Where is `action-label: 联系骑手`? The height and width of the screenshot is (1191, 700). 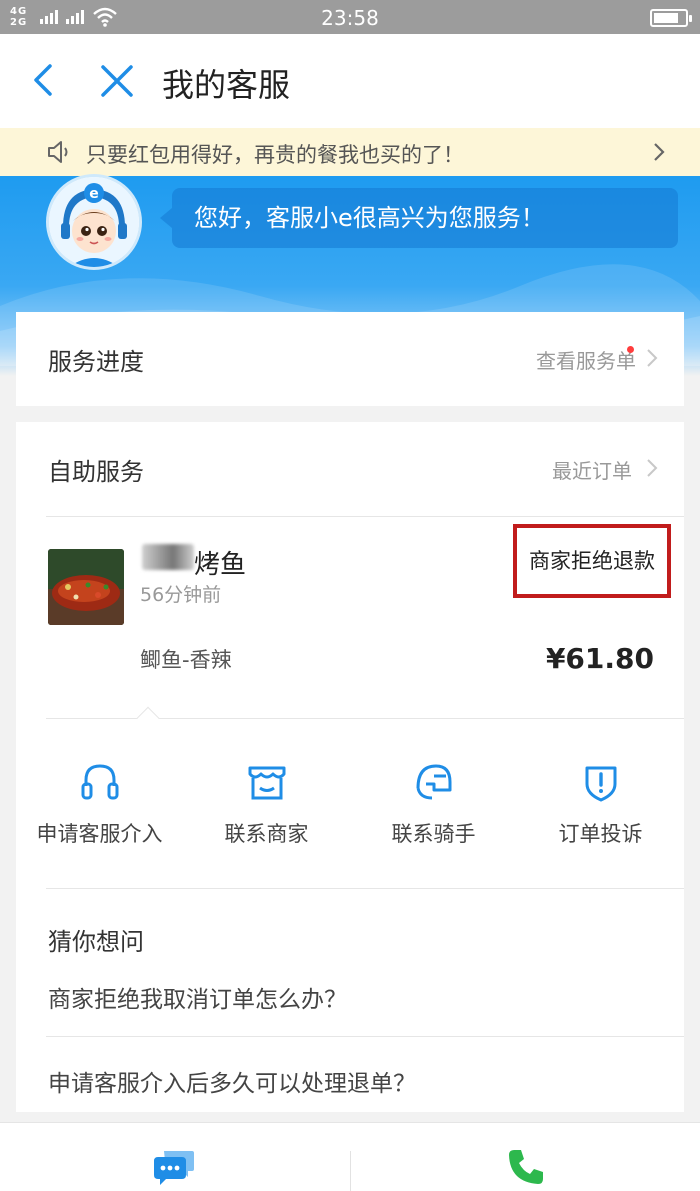
action-label: 联系骑手 is located at coordinates (433, 834).